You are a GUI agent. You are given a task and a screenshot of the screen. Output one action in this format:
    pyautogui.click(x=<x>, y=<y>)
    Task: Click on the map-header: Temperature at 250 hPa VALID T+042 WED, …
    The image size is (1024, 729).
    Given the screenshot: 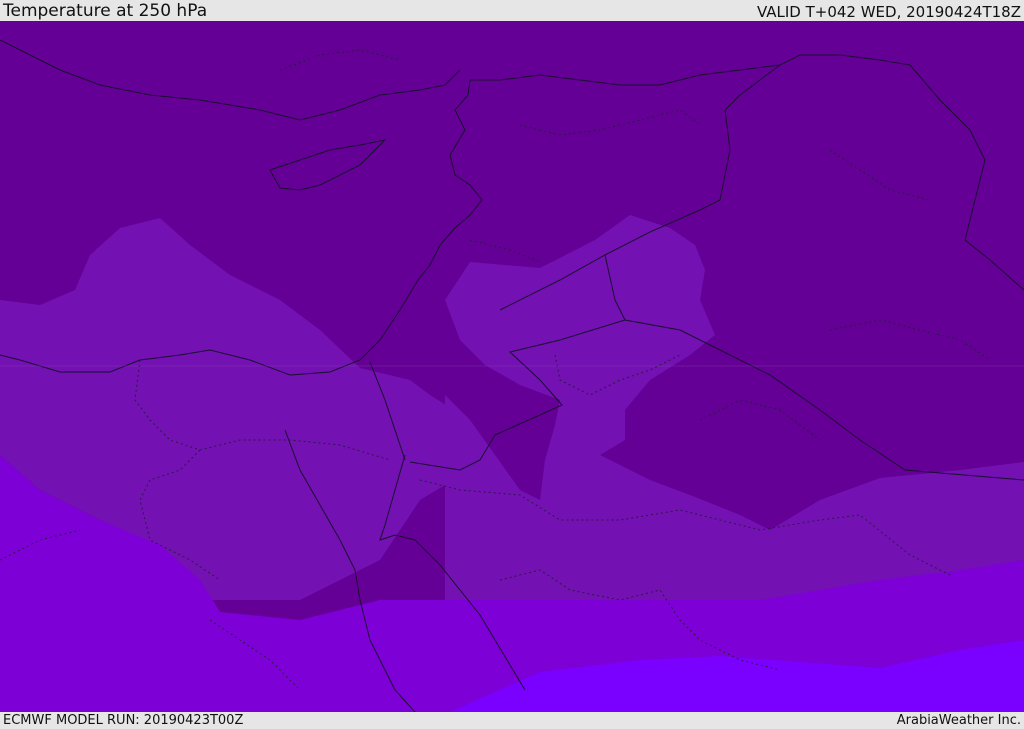 What is the action you would take?
    pyautogui.click(x=512, y=10)
    